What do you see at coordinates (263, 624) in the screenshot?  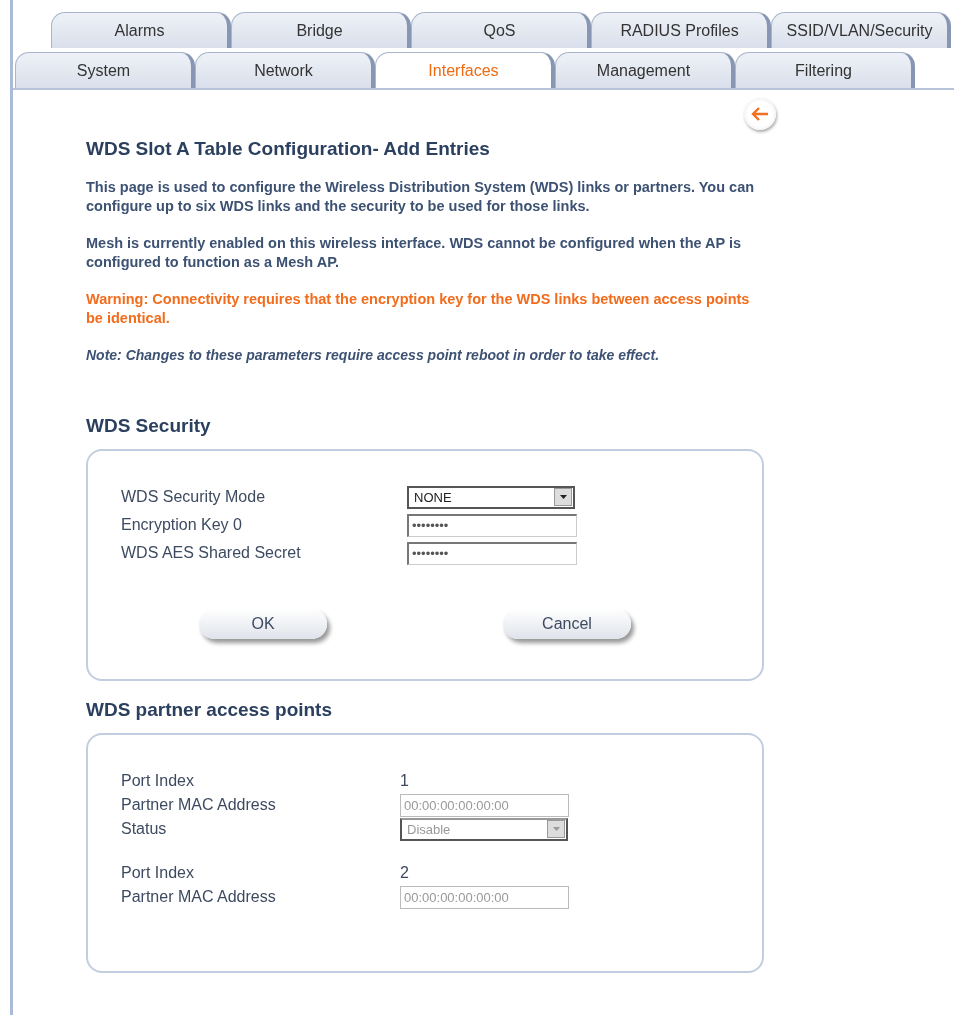 I see `pill-button: OK` at bounding box center [263, 624].